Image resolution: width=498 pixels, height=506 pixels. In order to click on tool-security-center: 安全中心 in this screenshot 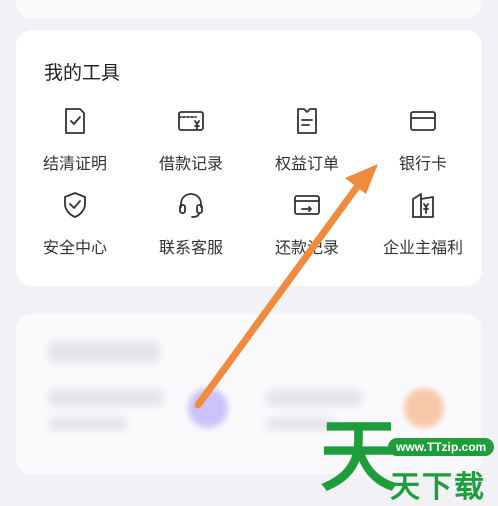, I will do `click(75, 224)`.